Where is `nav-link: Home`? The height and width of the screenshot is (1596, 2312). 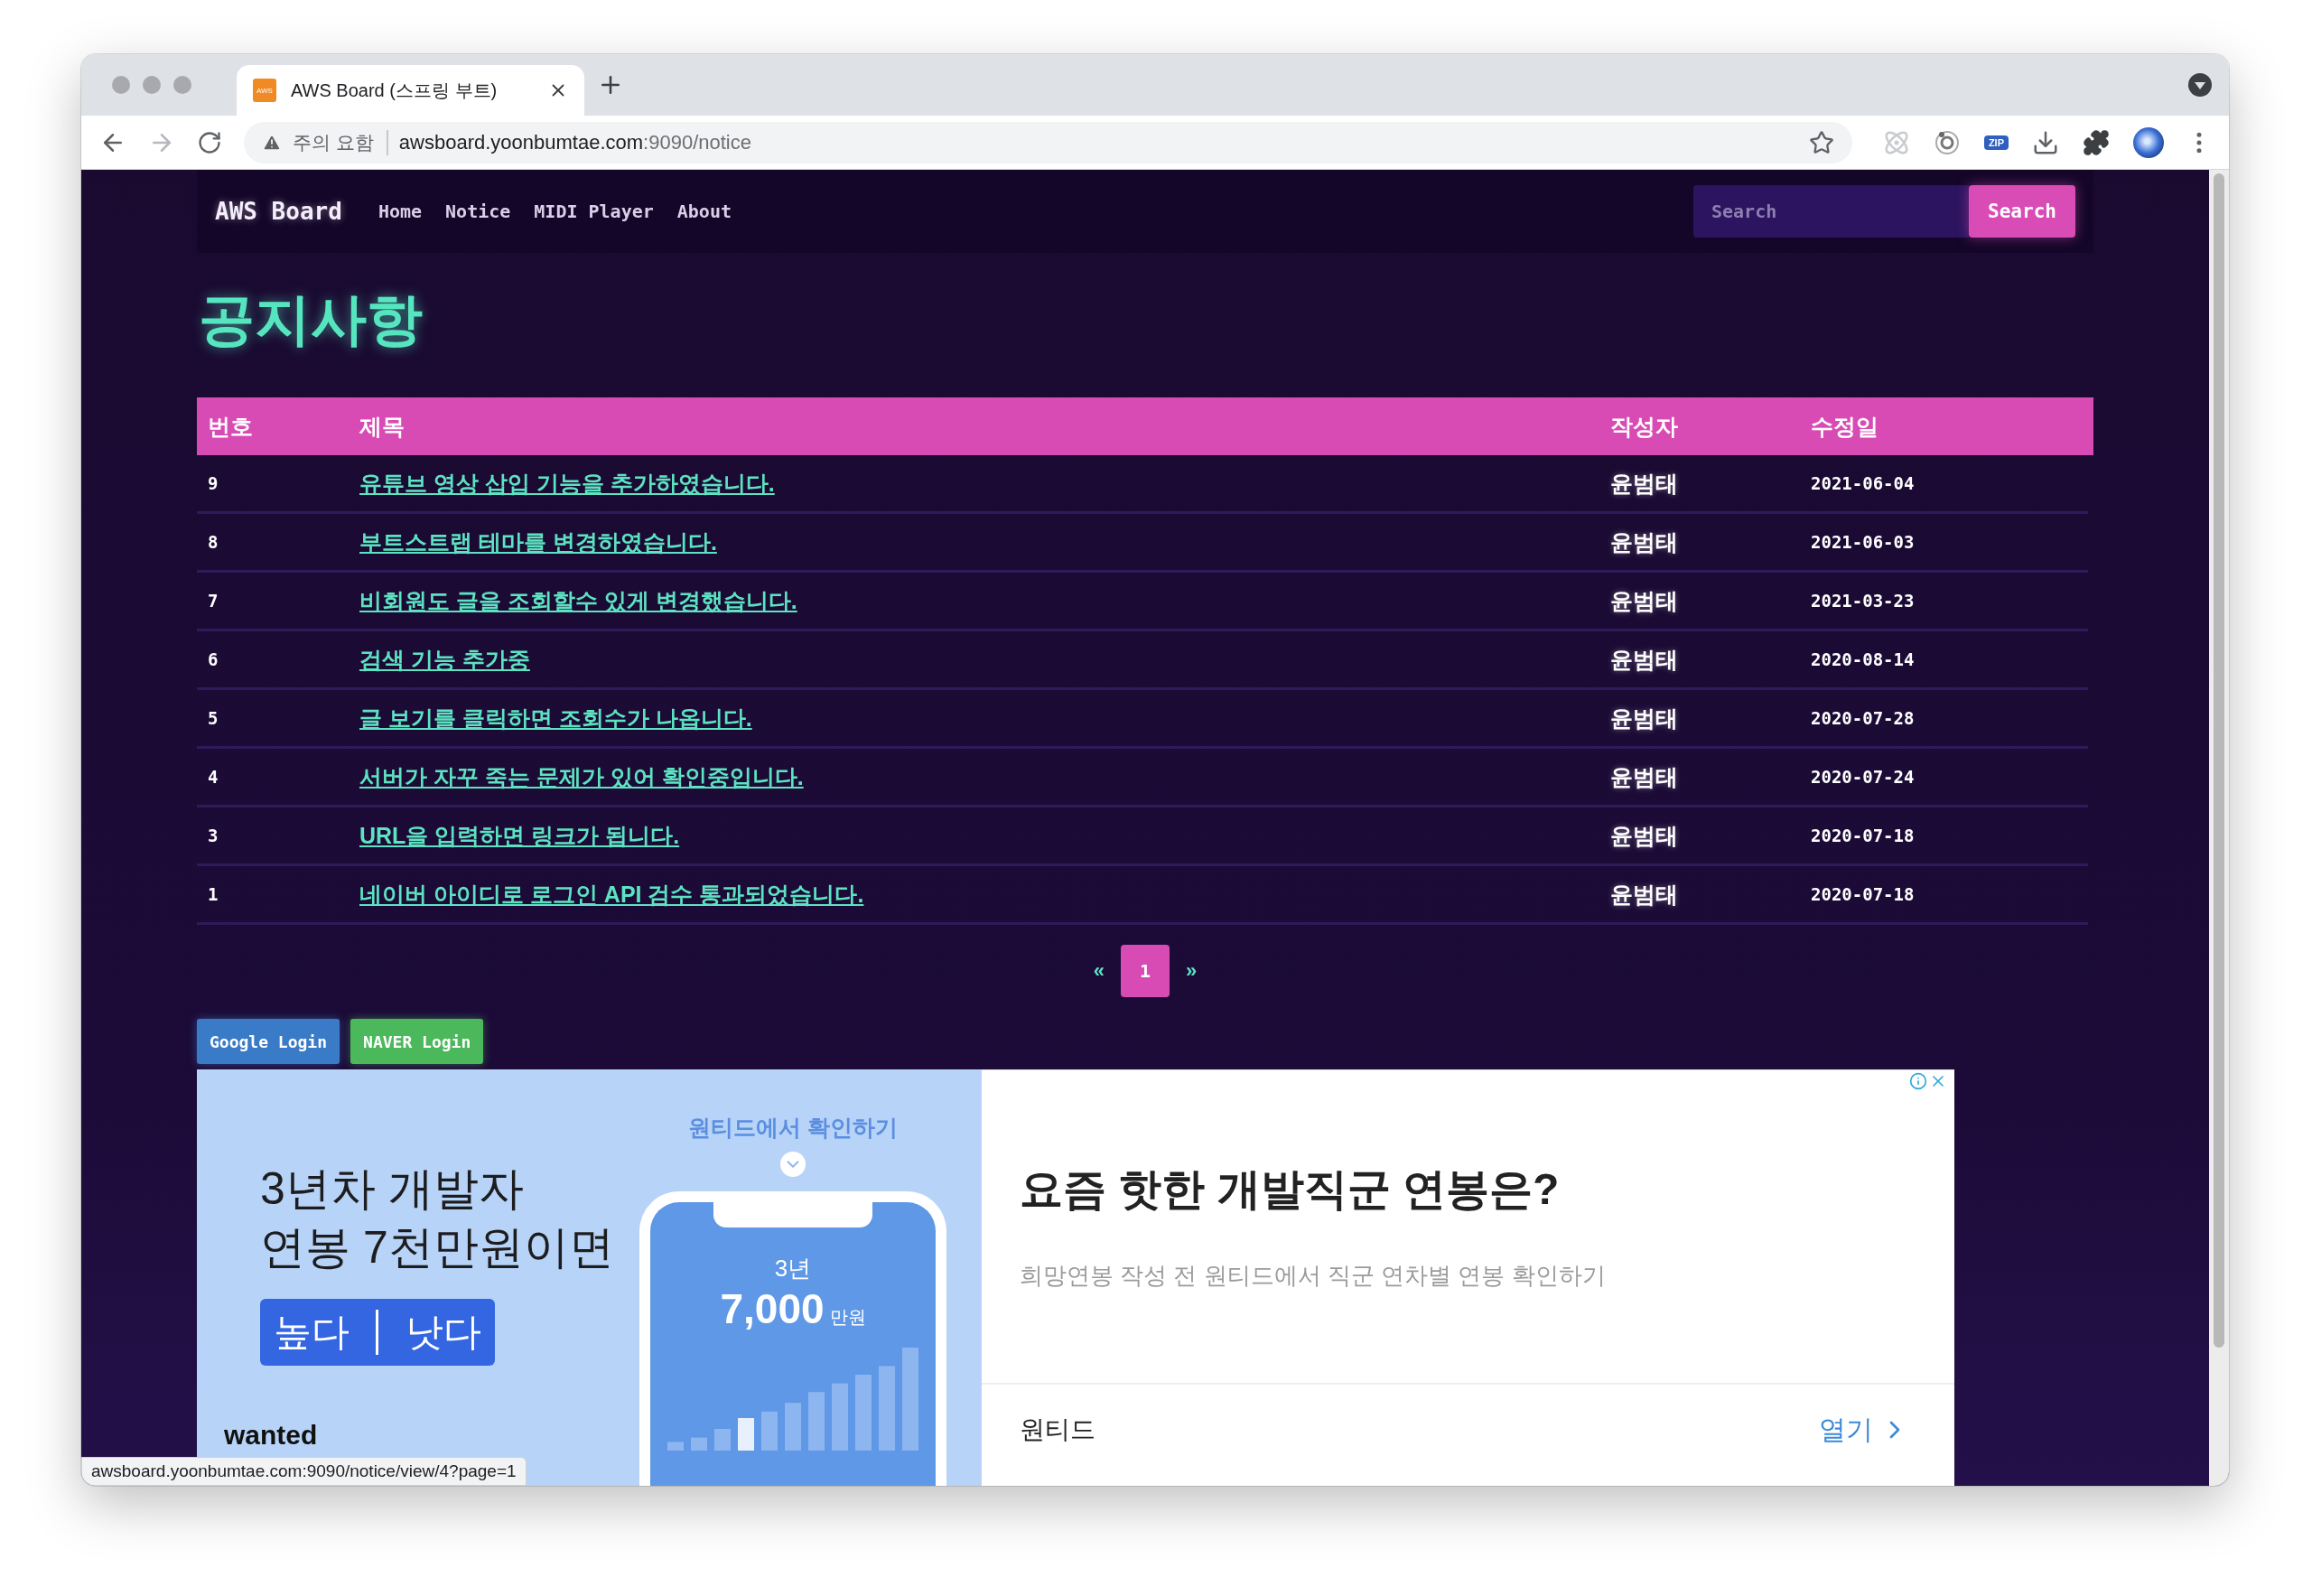
nav-link: Home is located at coordinates (400, 211).